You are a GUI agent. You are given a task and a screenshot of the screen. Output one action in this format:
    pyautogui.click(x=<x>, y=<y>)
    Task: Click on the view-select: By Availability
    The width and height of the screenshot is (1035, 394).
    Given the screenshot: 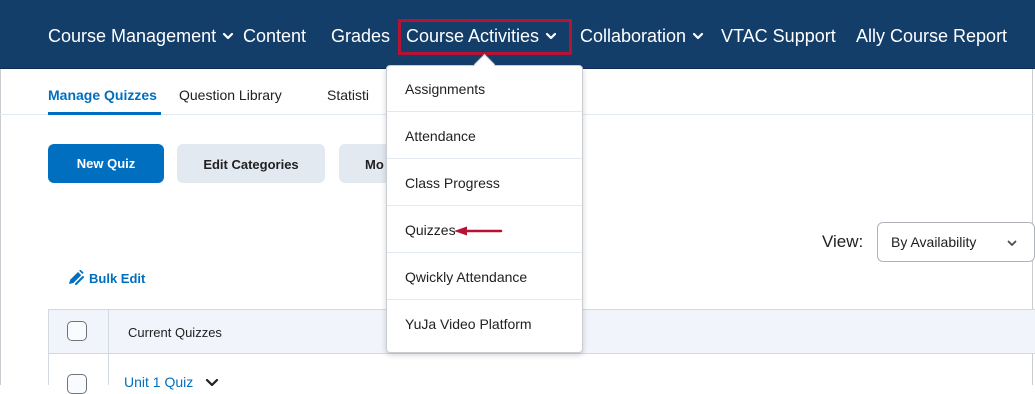 What is the action you would take?
    pyautogui.click(x=956, y=242)
    